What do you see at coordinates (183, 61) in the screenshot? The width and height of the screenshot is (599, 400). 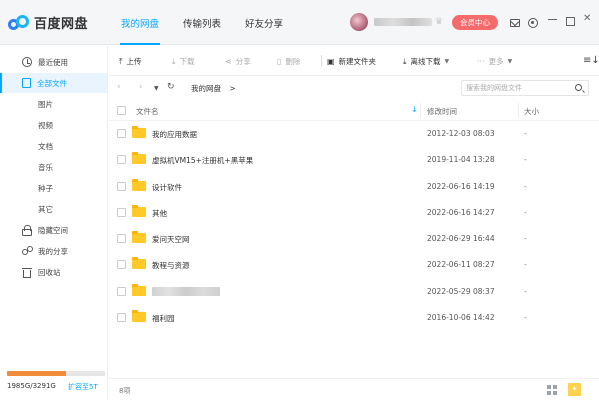 I see `download-button: ⤓ 下载` at bounding box center [183, 61].